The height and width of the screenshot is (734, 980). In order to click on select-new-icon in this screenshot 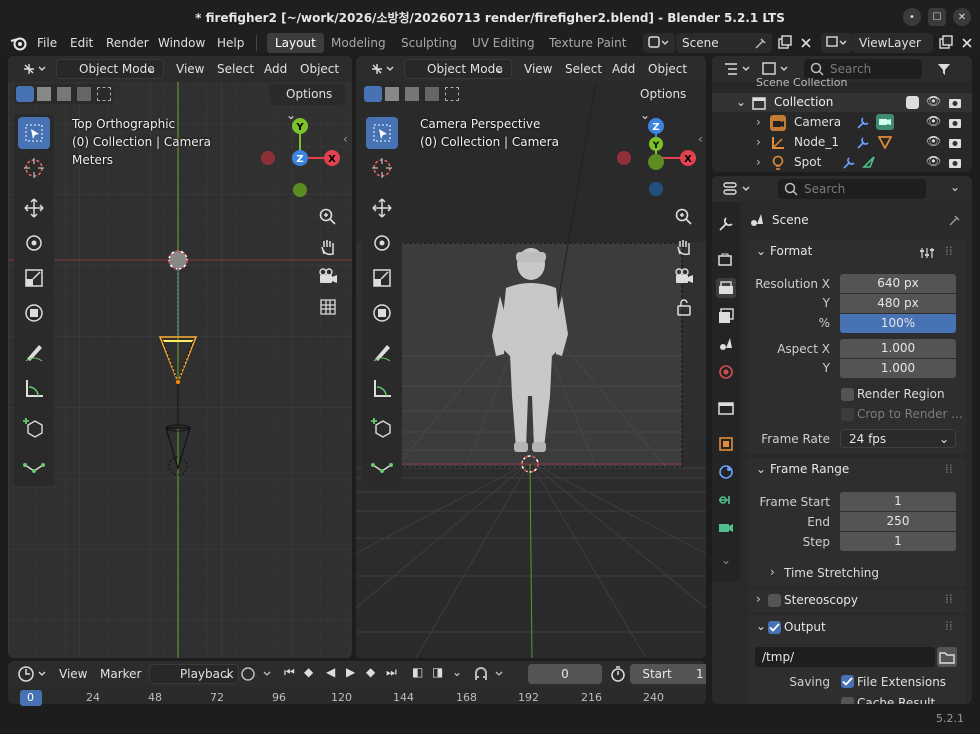, I will do `click(373, 94)`.